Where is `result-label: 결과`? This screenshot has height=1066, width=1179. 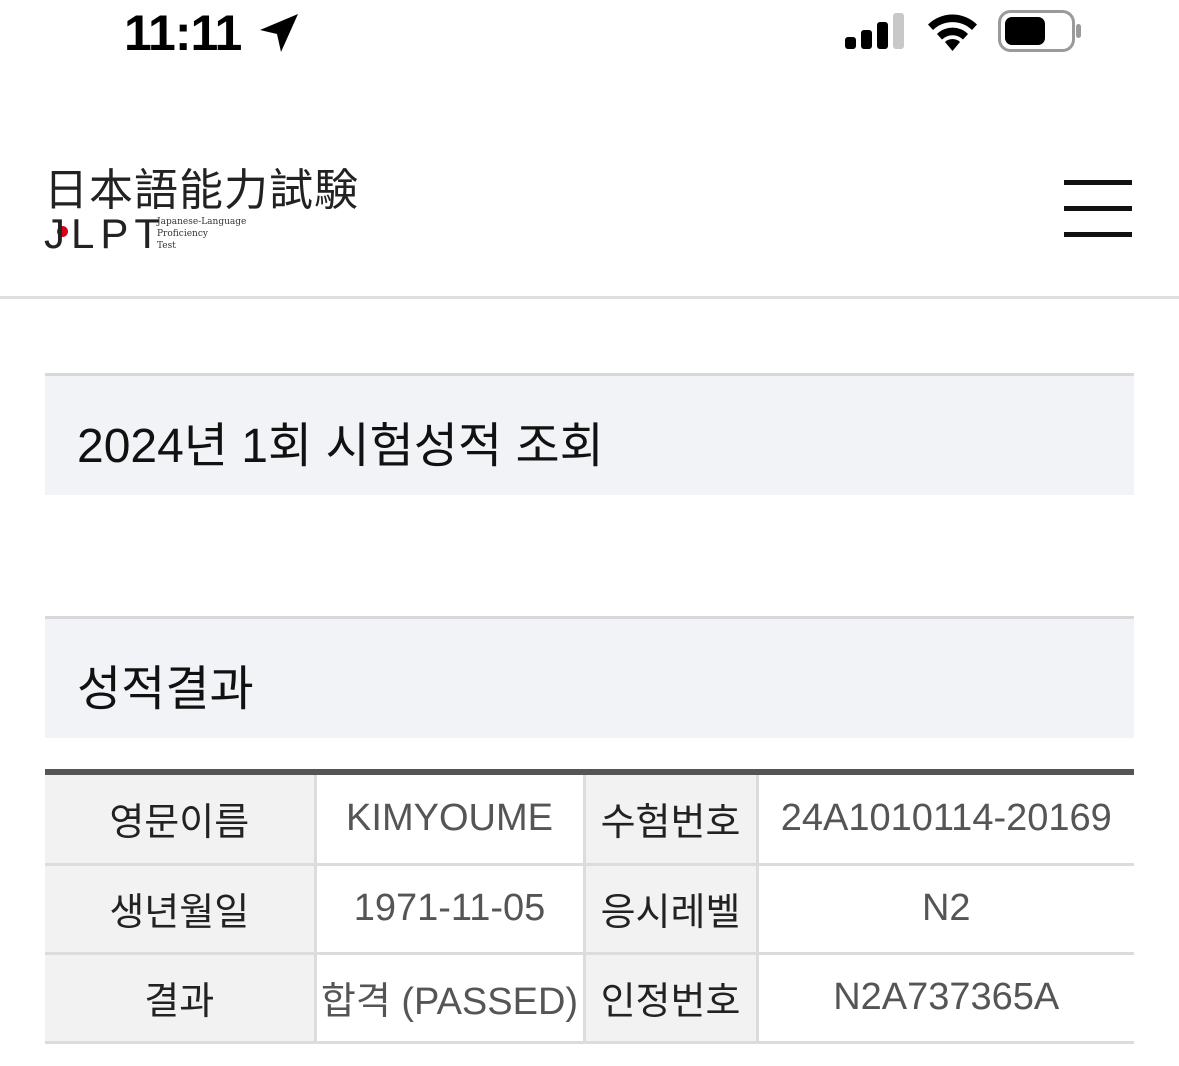
result-label: 결과 is located at coordinates (181, 998).